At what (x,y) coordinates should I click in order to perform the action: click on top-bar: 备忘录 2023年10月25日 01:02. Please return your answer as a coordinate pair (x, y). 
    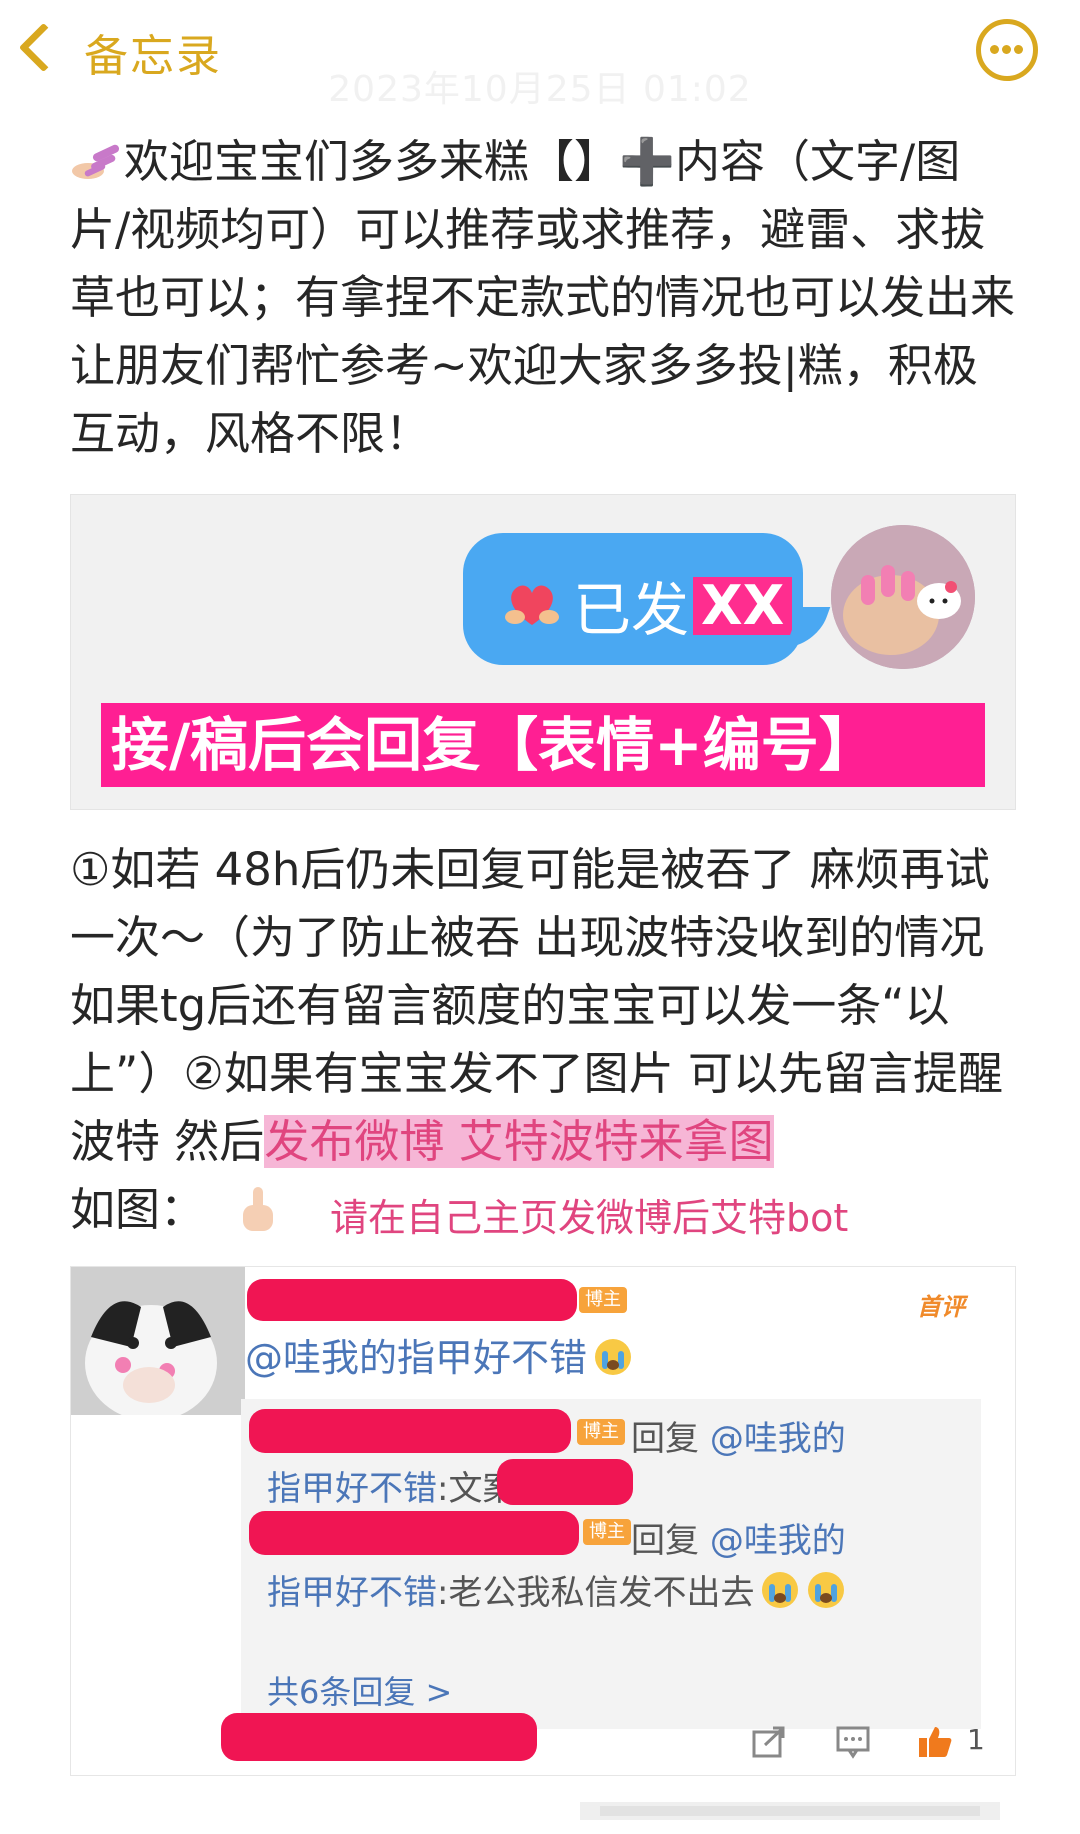
    Looking at the image, I should click on (540, 55).